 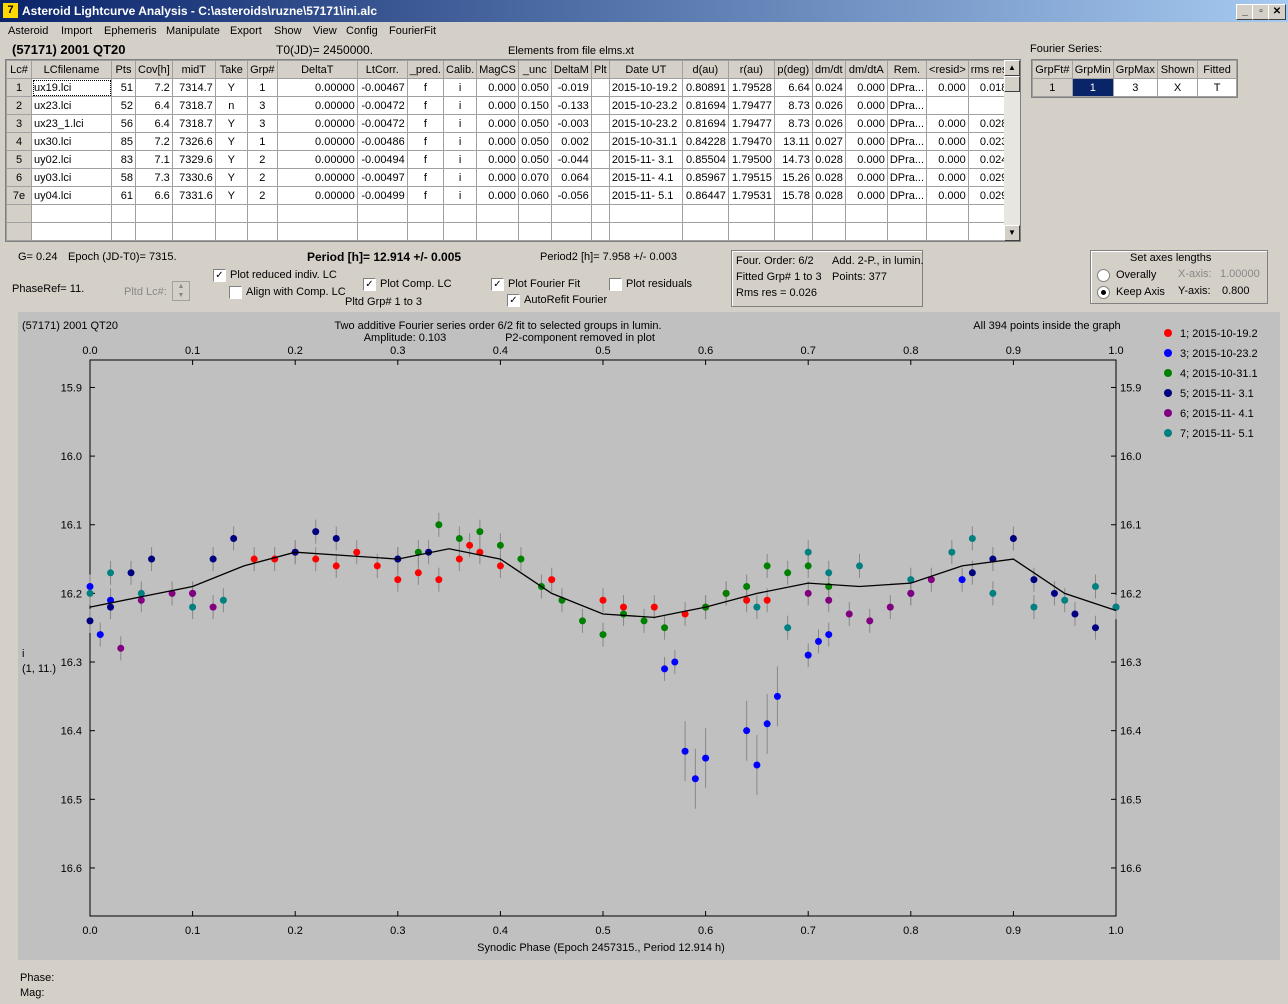 What do you see at coordinates (705, 931) in the screenshot?
I see `x-tick-label: 0.6` at bounding box center [705, 931].